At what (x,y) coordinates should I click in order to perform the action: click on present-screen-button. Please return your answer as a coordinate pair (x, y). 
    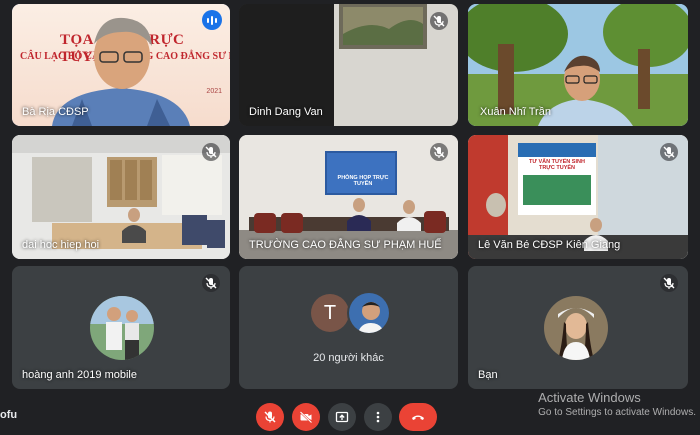
    Looking at the image, I should click on (342, 417).